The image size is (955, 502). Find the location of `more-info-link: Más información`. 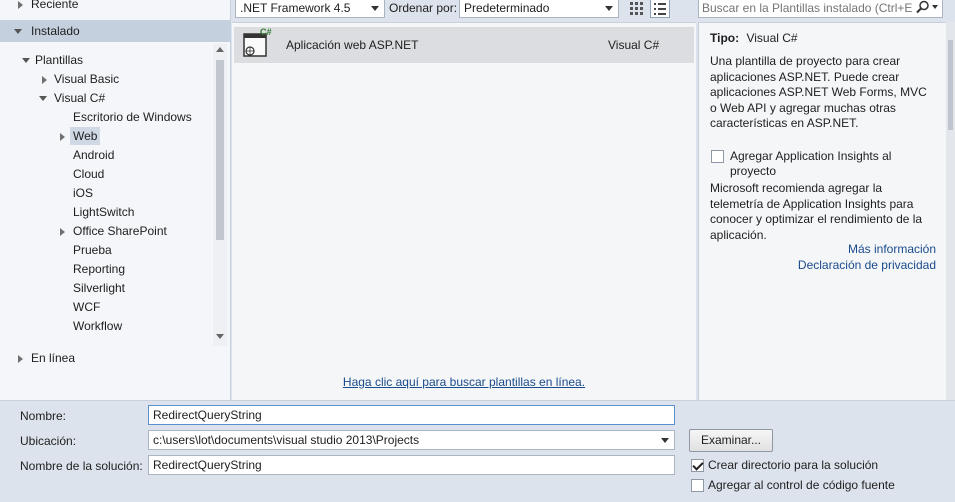

more-info-link: Más información is located at coordinates (892, 249).